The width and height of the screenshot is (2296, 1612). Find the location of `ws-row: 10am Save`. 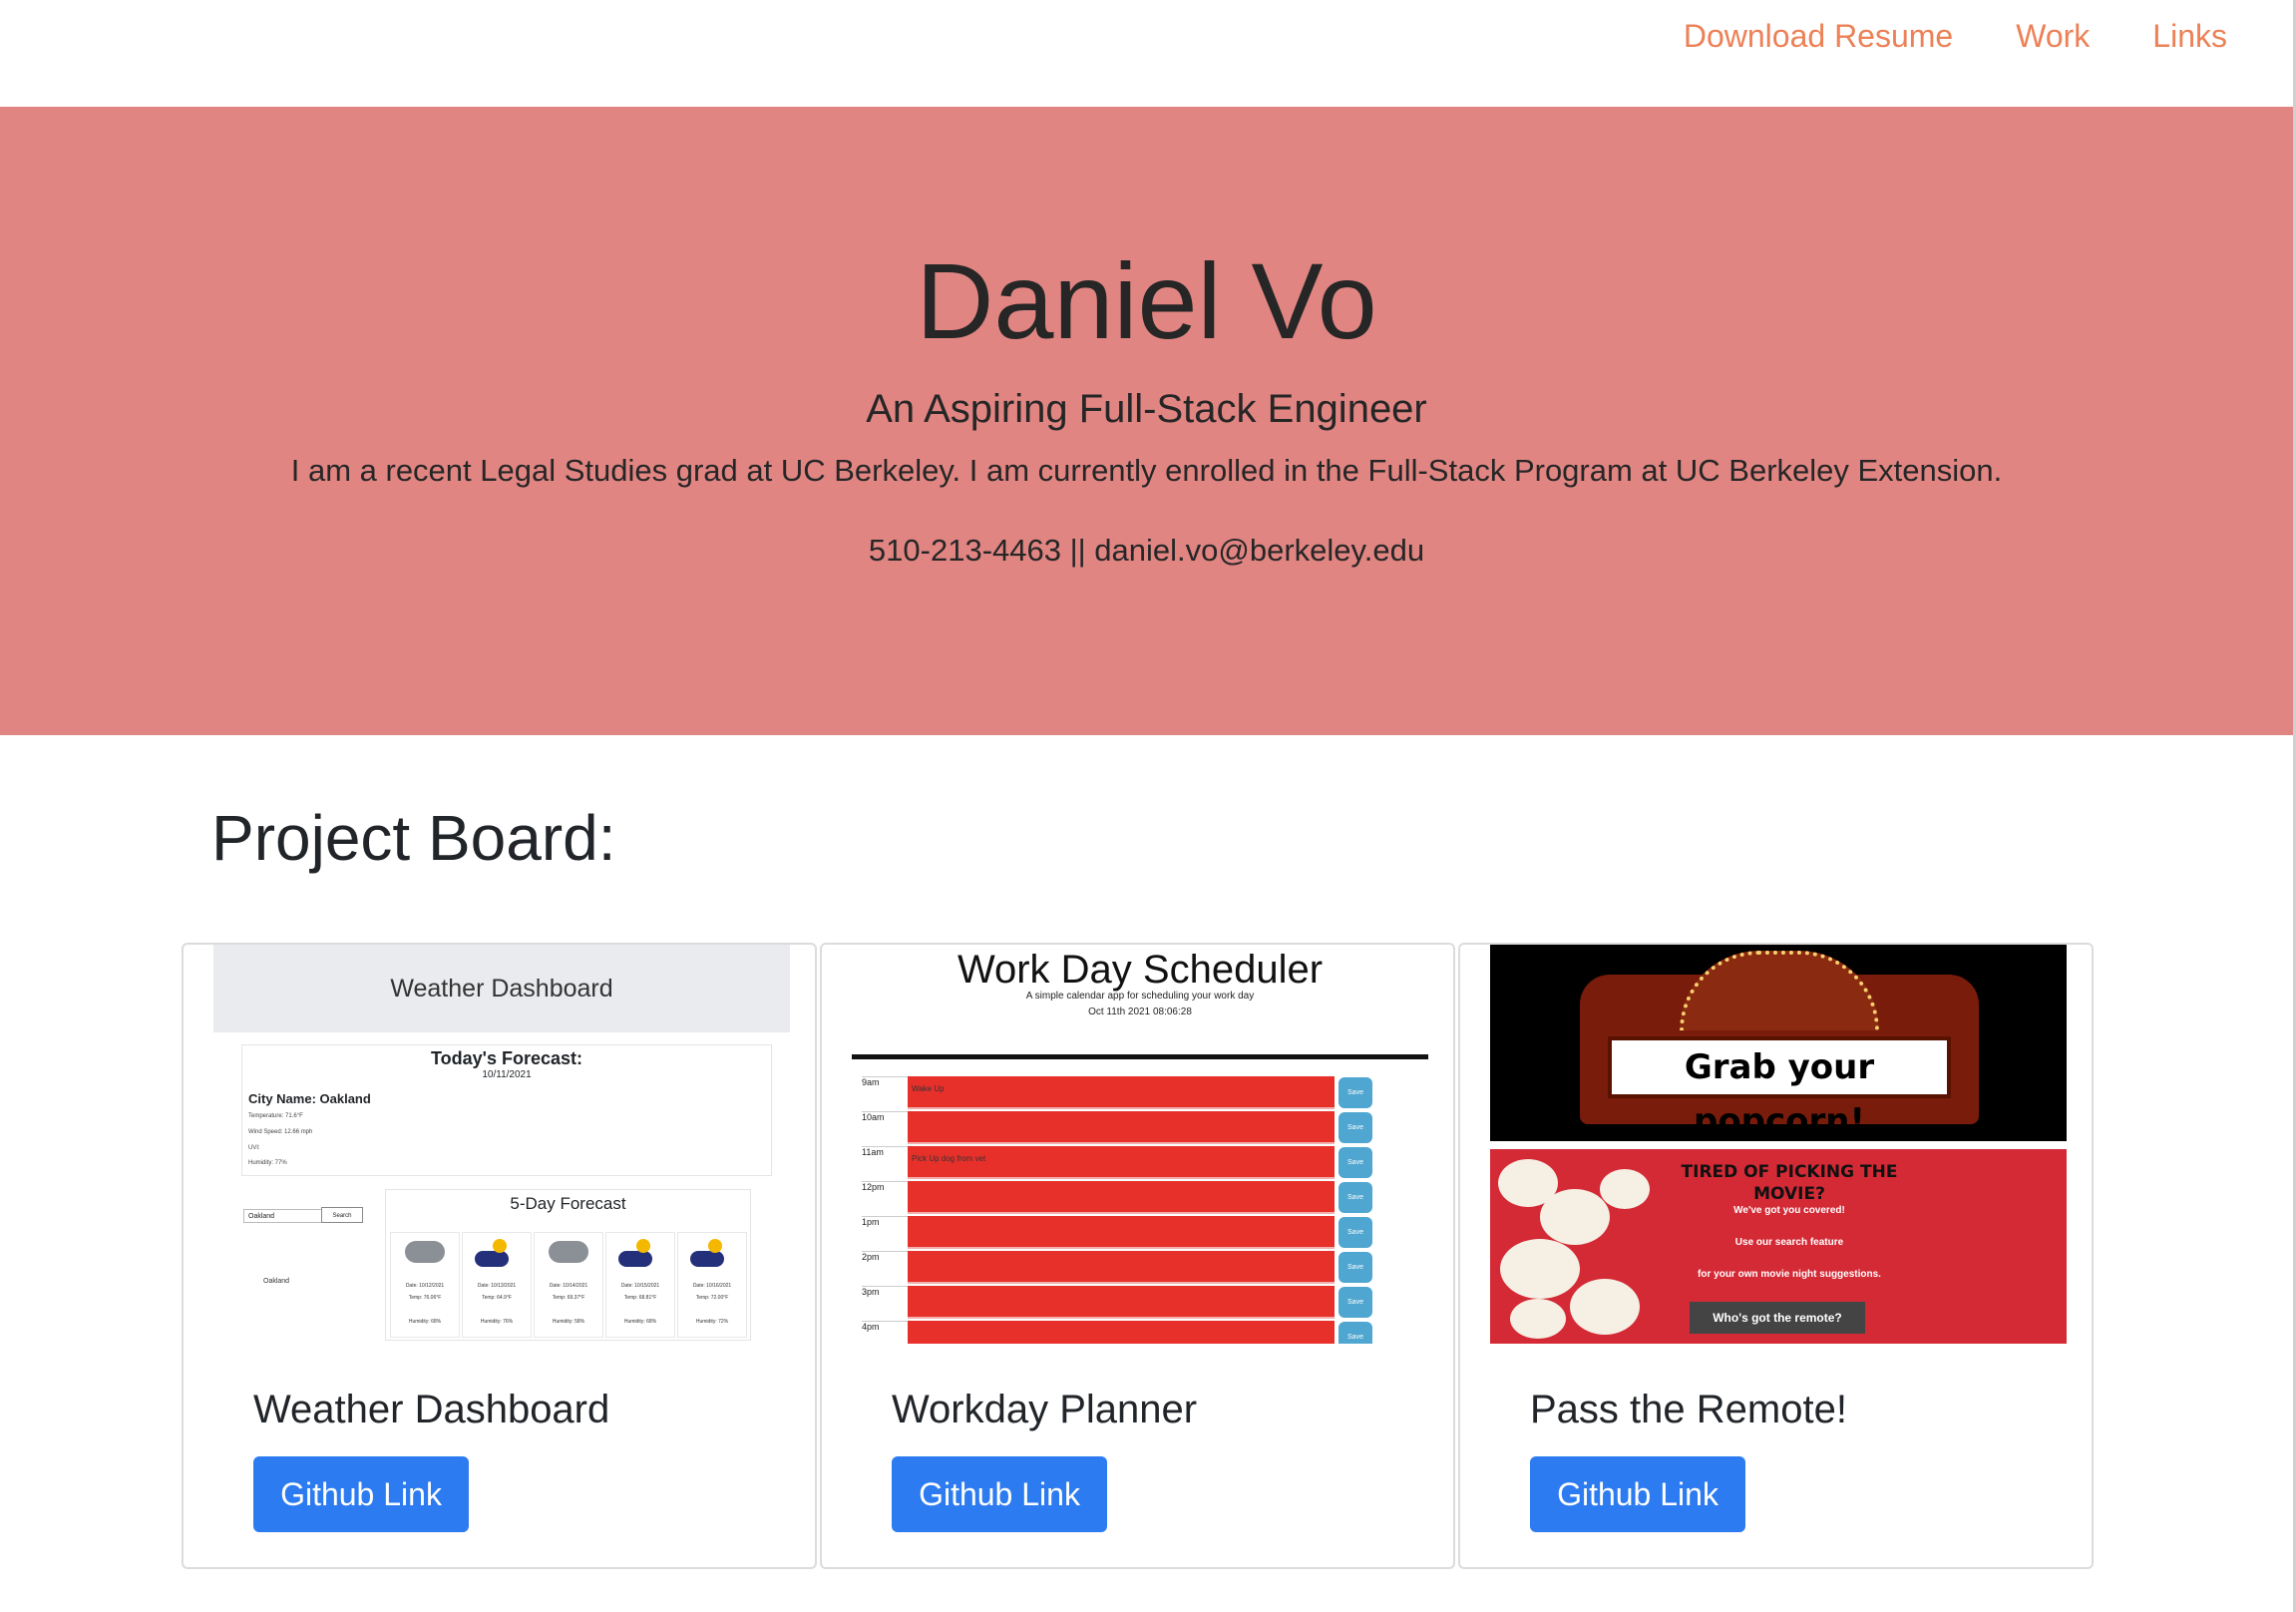

ws-row: 10am Save is located at coordinates (1140, 1128).